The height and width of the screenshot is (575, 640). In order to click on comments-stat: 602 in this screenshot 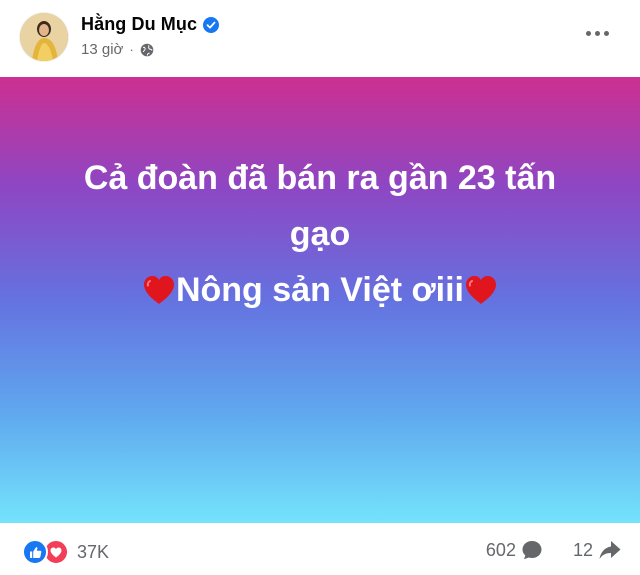, I will do `click(514, 550)`.